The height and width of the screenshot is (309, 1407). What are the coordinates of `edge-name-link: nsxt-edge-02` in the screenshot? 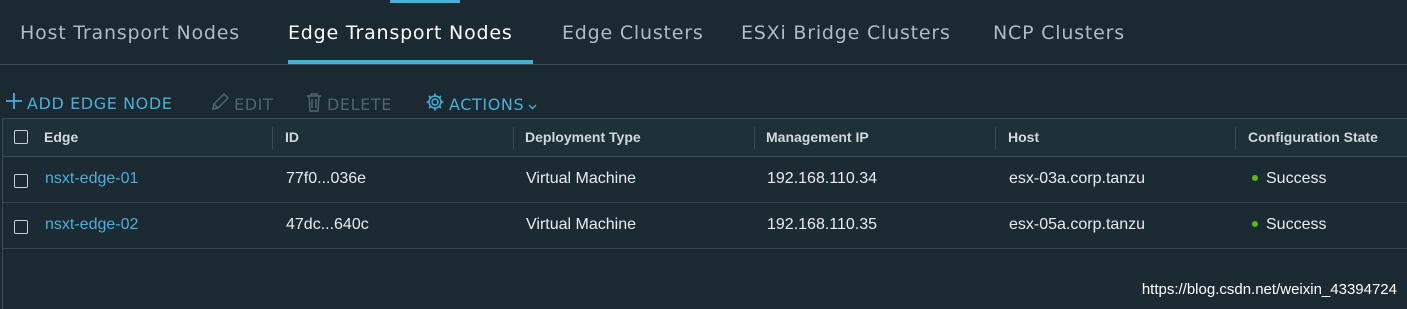 It's located at (91, 225).